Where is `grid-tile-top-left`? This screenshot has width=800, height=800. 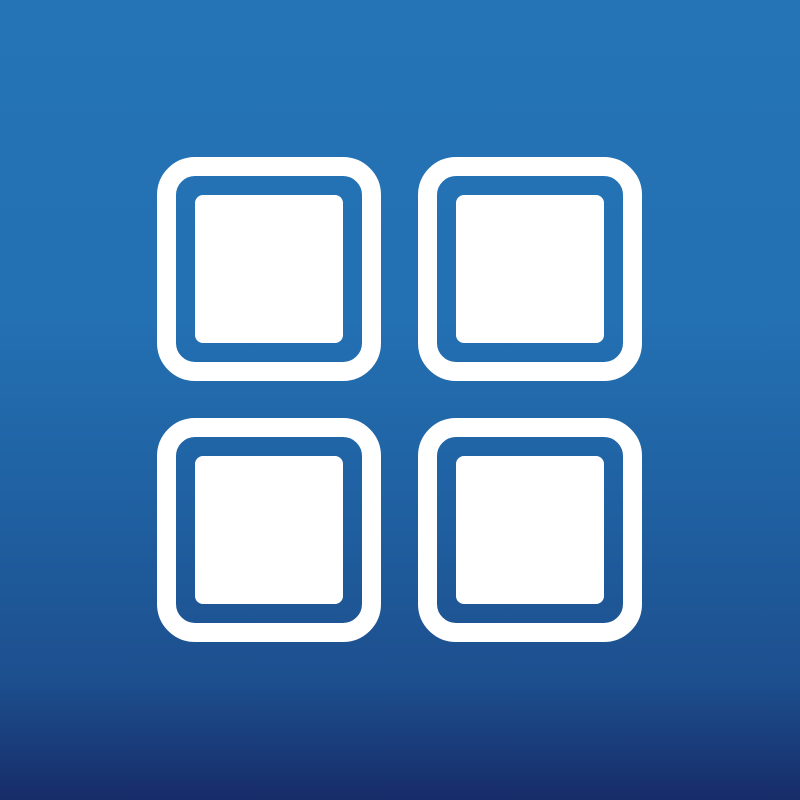
grid-tile-top-left is located at coordinates (269, 269).